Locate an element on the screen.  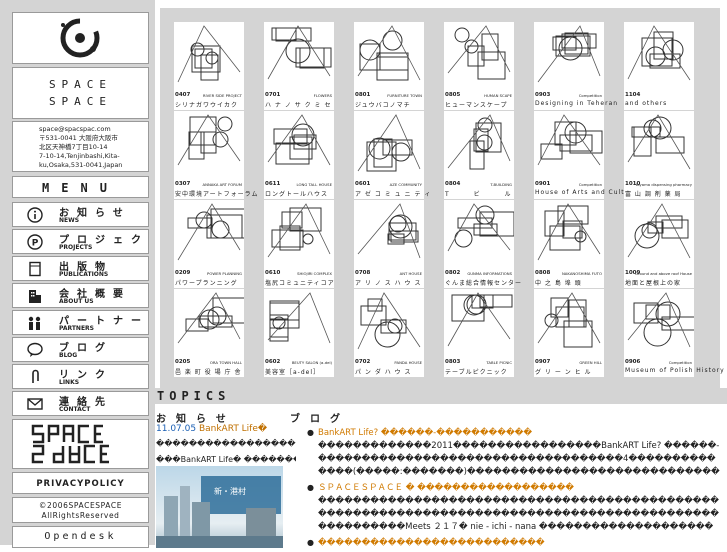
project-tile: 0701 FLOWERS ハ ナ ノ サ ク ミ セ is located at coordinates (299, 66).